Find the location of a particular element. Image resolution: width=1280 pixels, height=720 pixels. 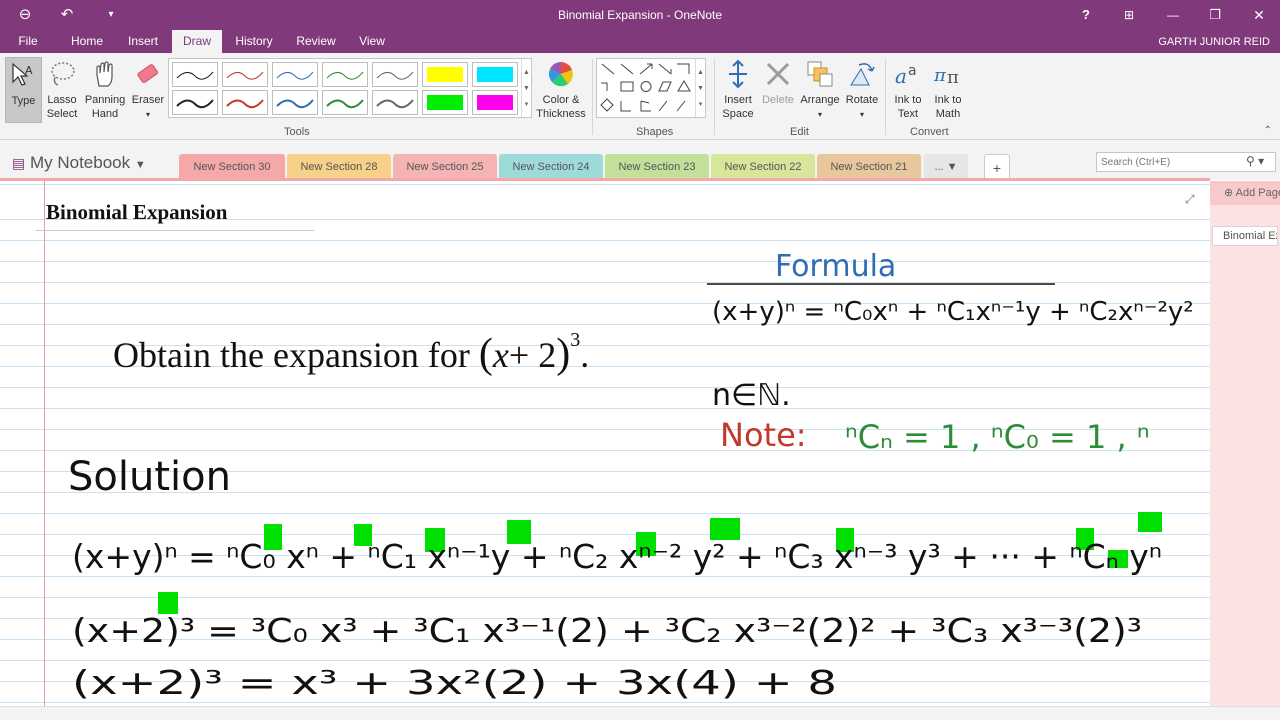

formula-label: Formula is located at coordinates (835, 266).